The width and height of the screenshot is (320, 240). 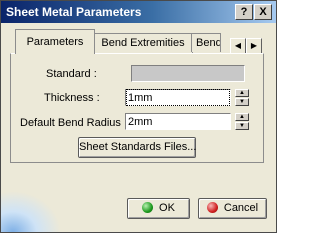 I want to click on thickness-field, so click(x=178, y=97).